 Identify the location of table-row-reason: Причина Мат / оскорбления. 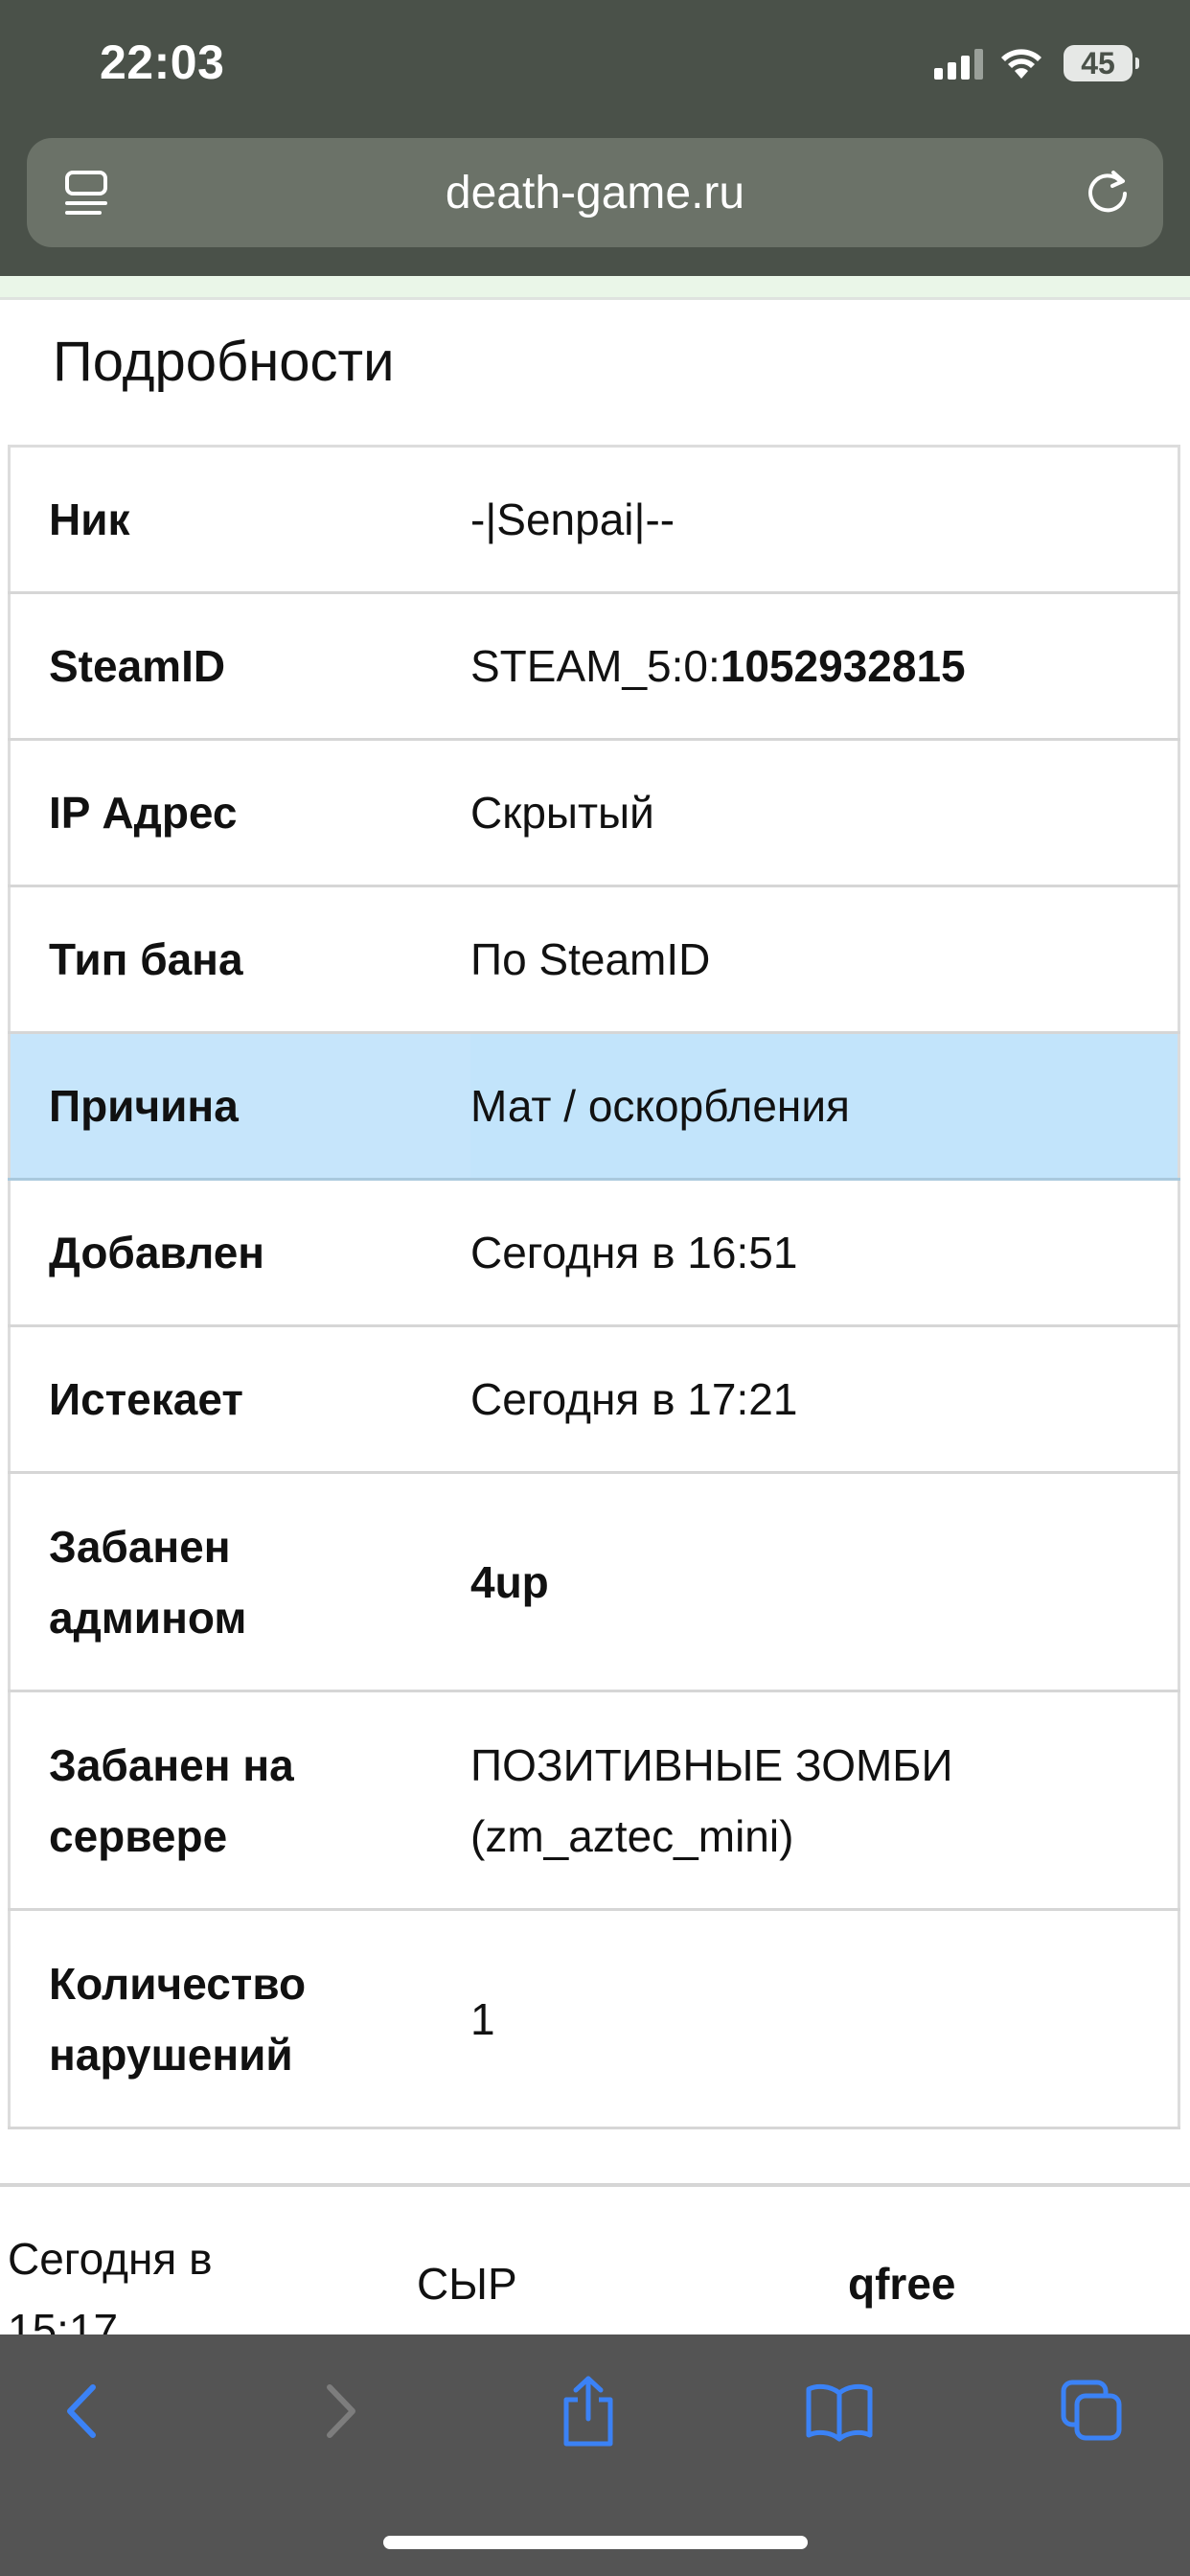
(594, 1106).